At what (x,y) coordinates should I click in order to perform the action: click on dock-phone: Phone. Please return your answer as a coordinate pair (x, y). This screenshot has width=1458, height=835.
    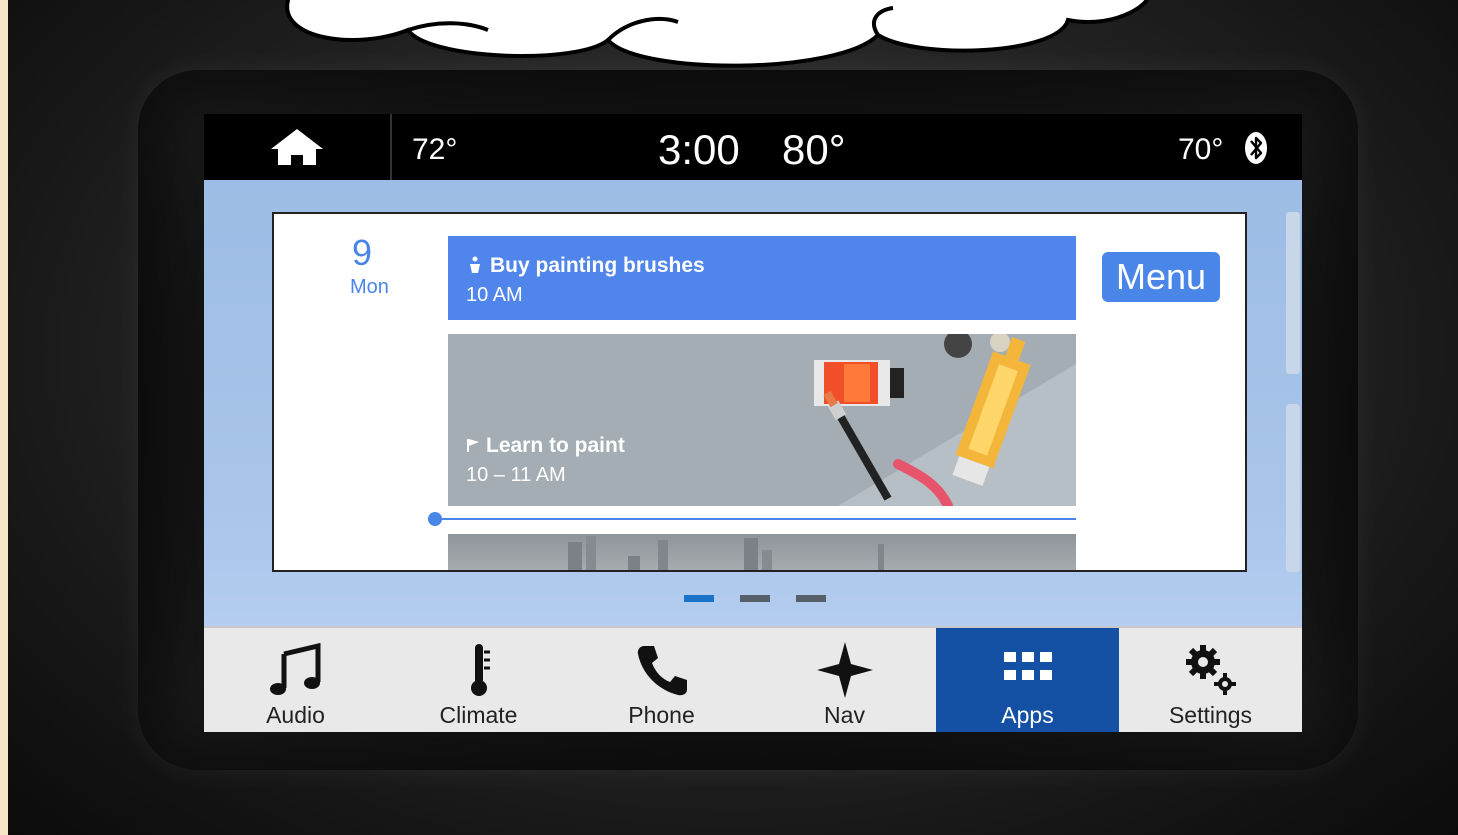
    Looking at the image, I should click on (661, 680).